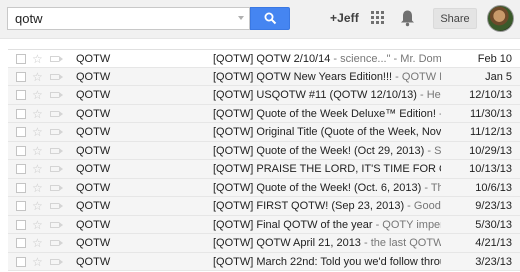 The width and height of the screenshot is (520, 272). I want to click on email-date: 10/13/13, so click(490, 169).